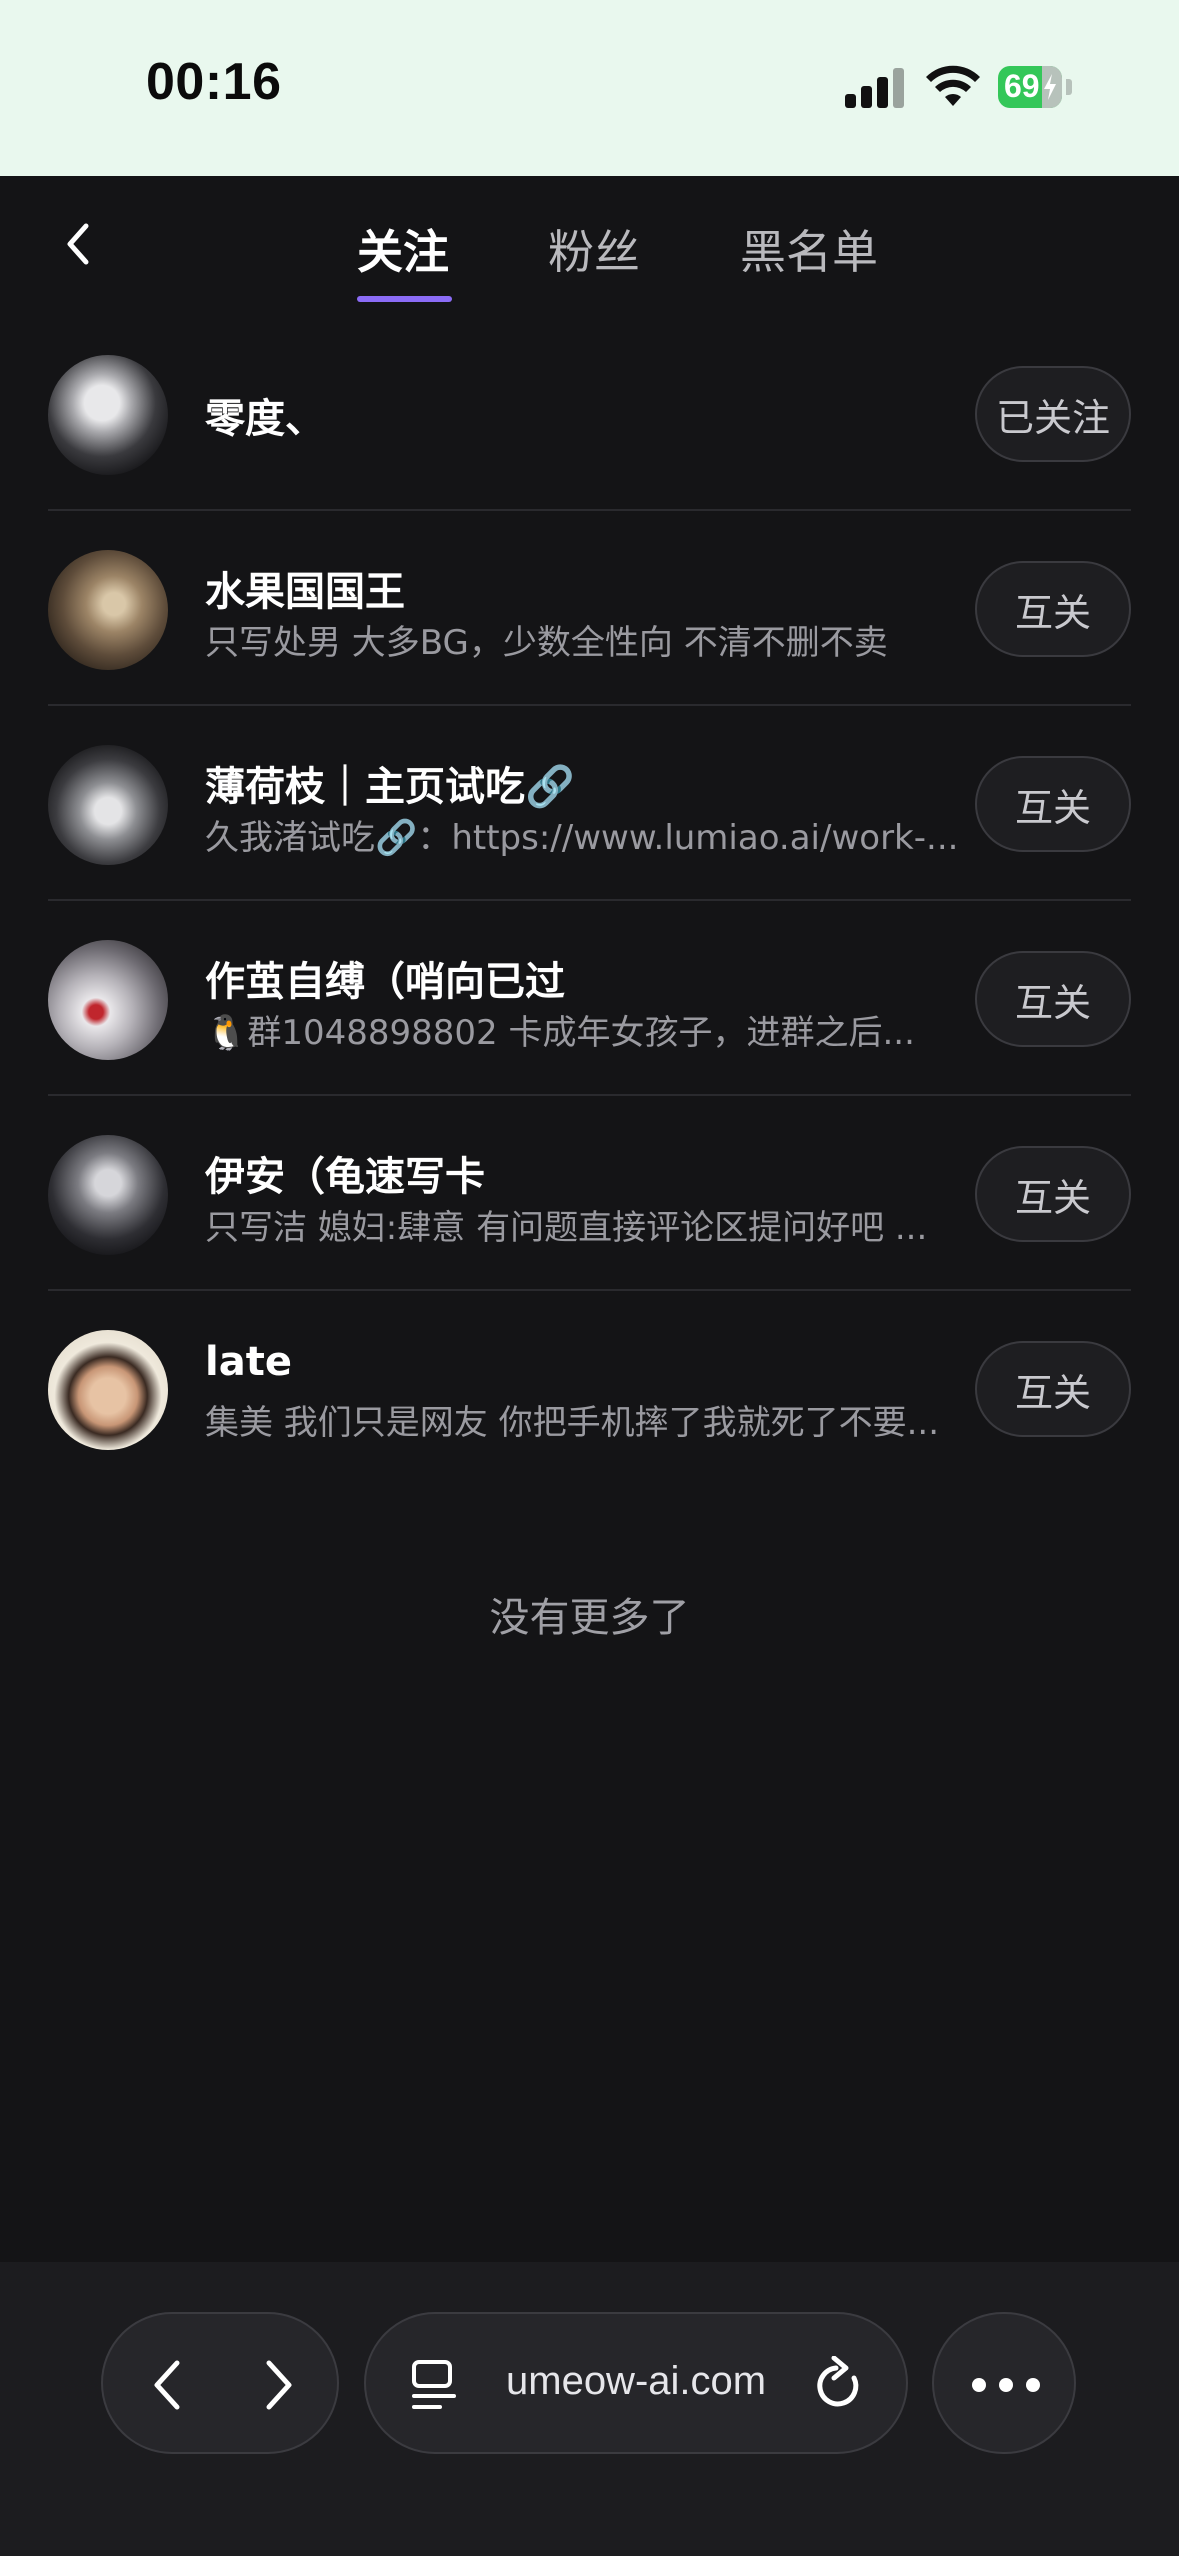 This screenshot has height=2556, width=1179. What do you see at coordinates (214, 82) in the screenshot?
I see `status-time: 00:16` at bounding box center [214, 82].